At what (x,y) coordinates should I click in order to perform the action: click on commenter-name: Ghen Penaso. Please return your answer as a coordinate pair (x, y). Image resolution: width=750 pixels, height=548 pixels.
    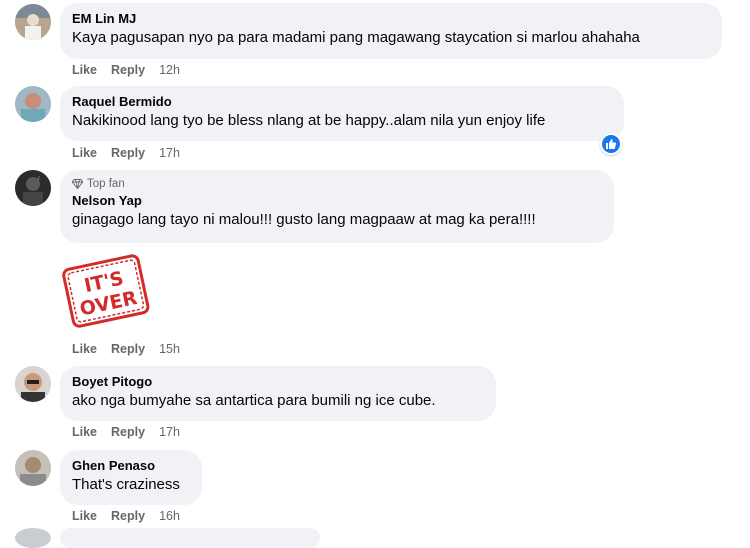
    Looking at the image, I should click on (131, 466).